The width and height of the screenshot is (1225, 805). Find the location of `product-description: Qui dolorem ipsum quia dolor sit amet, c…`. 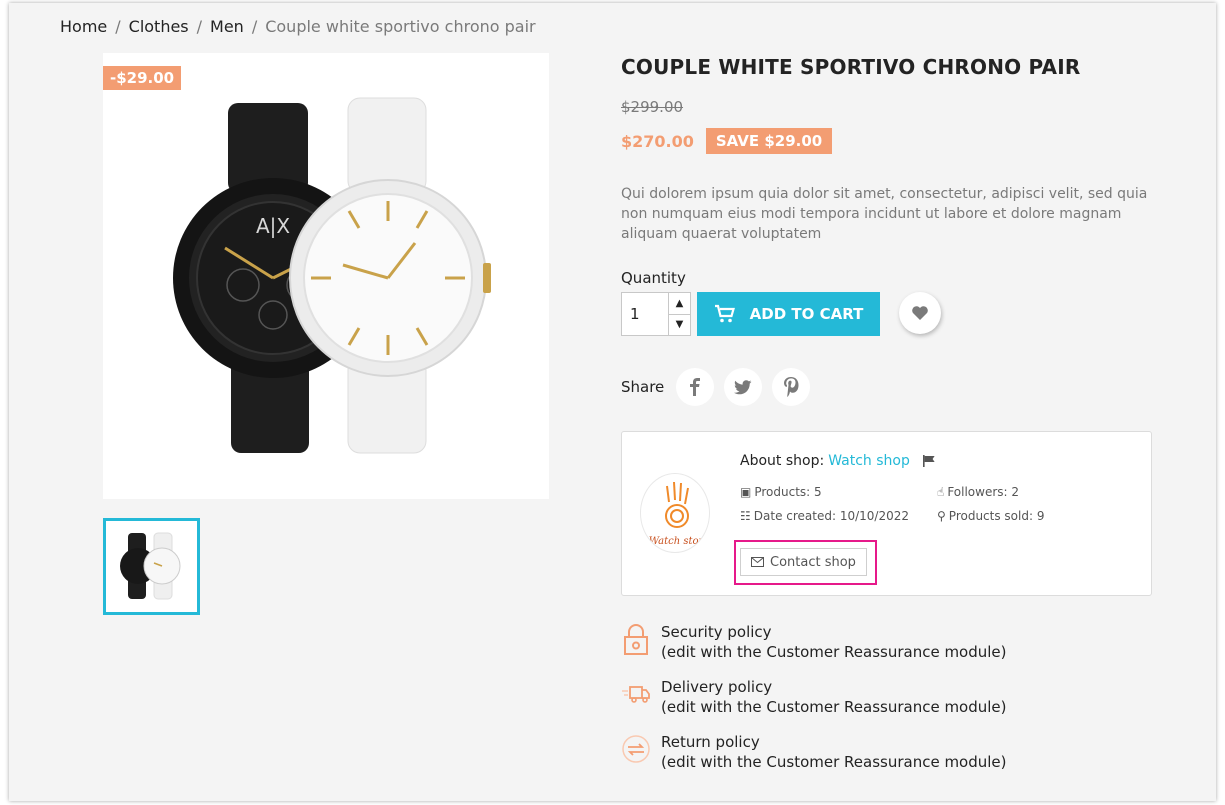

product-description: Qui dolorem ipsum quia dolor sit amet, c… is located at coordinates (884, 214).